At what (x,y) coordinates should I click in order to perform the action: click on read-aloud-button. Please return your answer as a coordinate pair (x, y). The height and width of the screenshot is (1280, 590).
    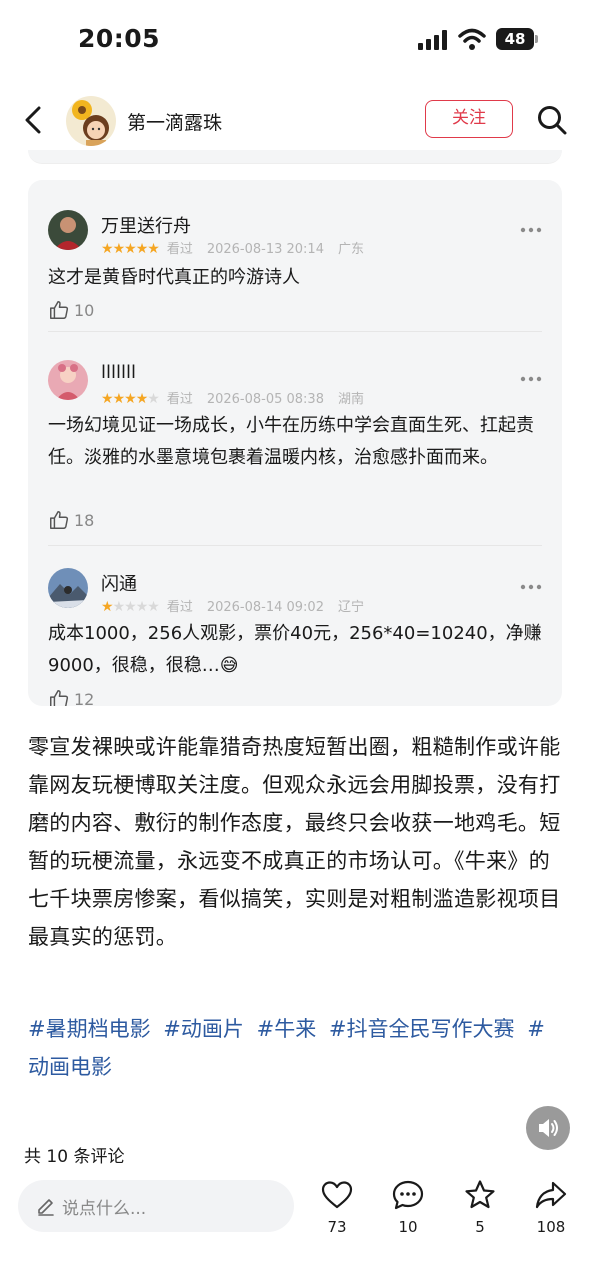
    Looking at the image, I should click on (548, 1128).